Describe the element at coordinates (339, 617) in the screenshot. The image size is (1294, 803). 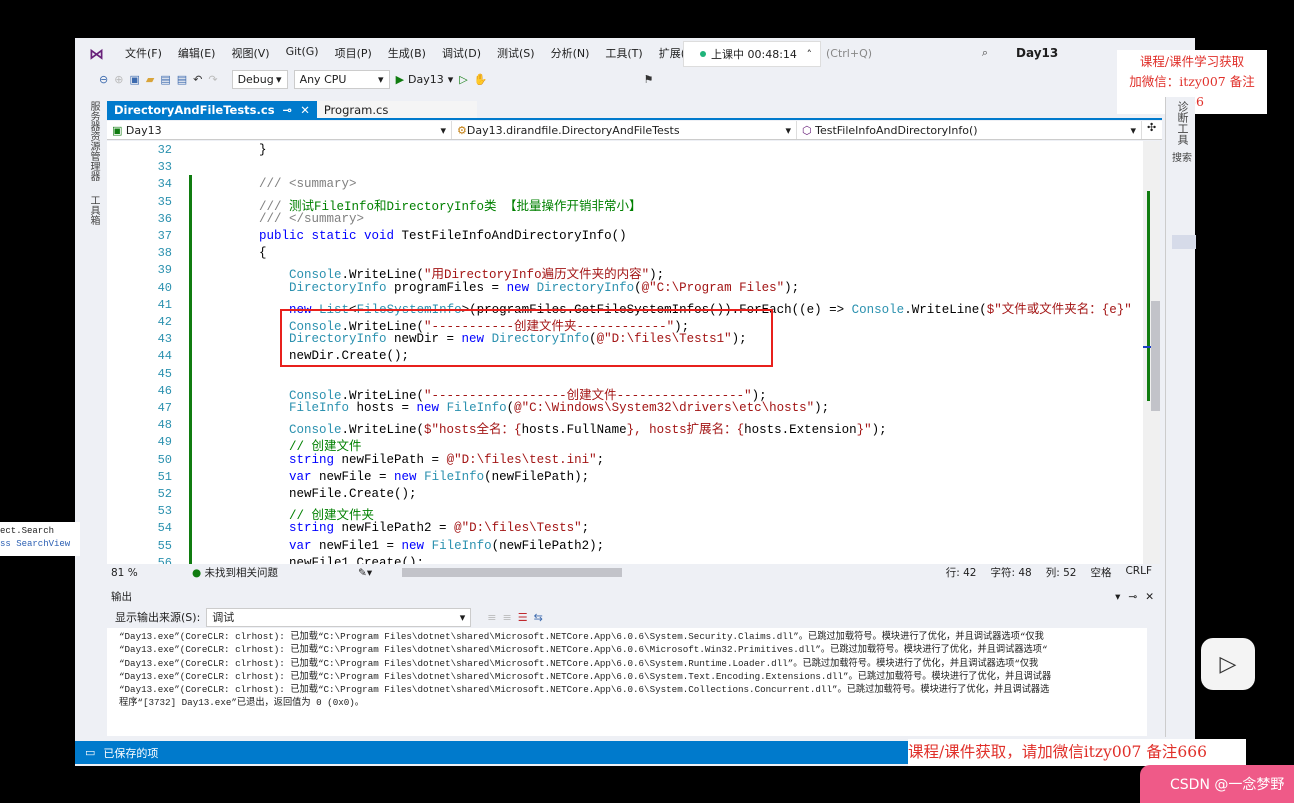
I see `output-source-dropdown: 调试 ▾` at that location.